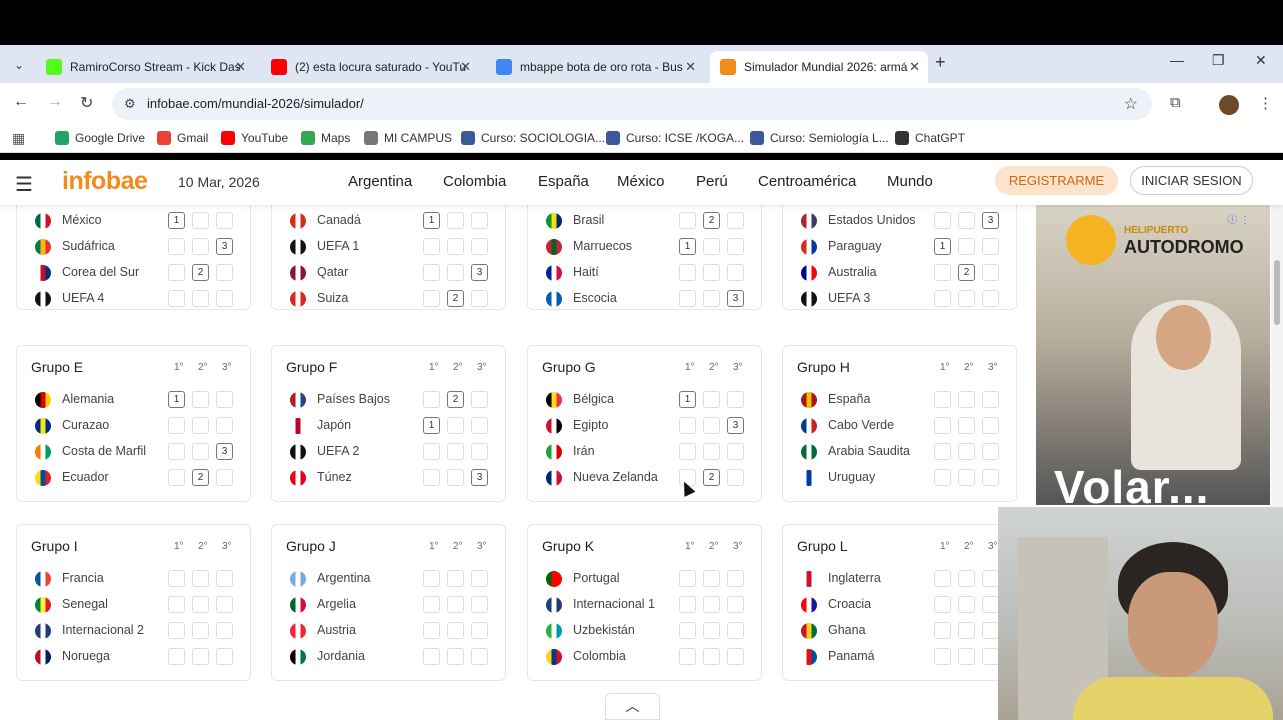  What do you see at coordinates (130, 104) in the screenshot?
I see `site-info-icon: ⚙` at bounding box center [130, 104].